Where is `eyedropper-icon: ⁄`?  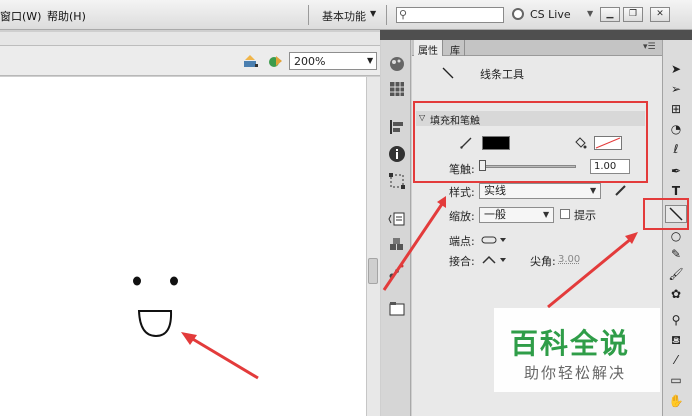 eyedropper-icon: ⁄ is located at coordinates (676, 360).